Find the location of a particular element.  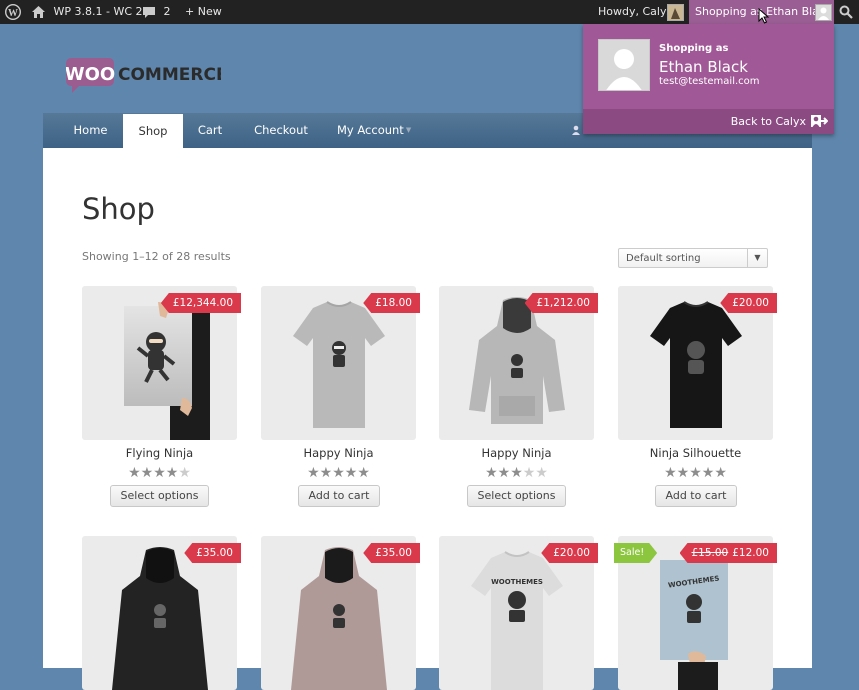

star-icon: ★★★ is located at coordinates (504, 473).